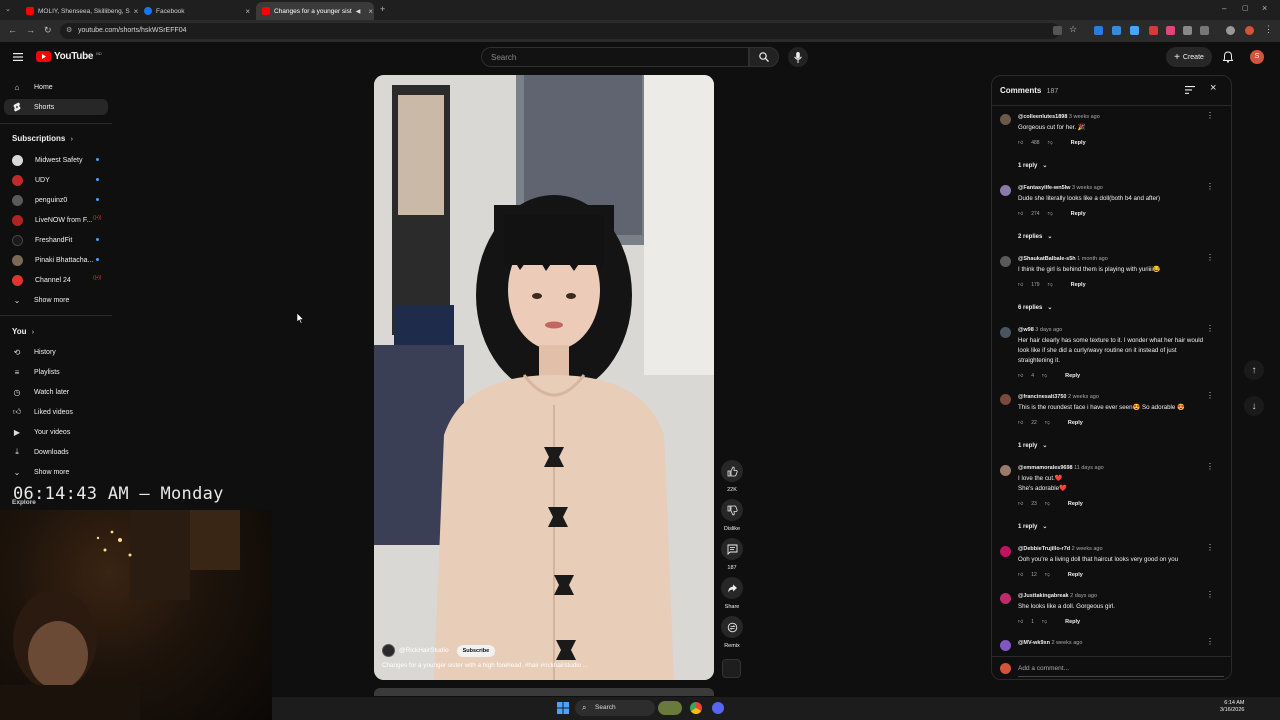 This screenshot has height=720, width=1280. I want to click on sidebar-item-downloads: ⤓ Downloads, so click(56, 452).